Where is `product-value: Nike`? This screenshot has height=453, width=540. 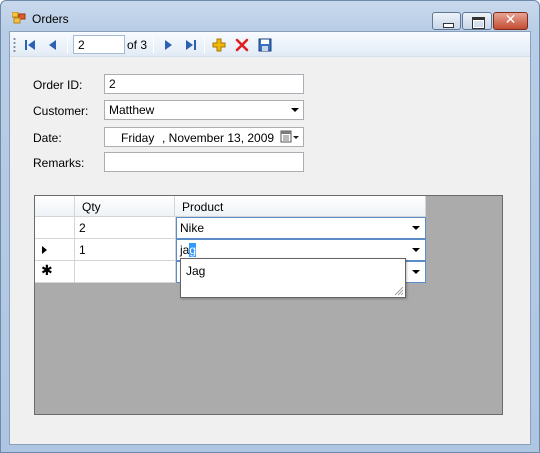 product-value: Nike is located at coordinates (192, 228).